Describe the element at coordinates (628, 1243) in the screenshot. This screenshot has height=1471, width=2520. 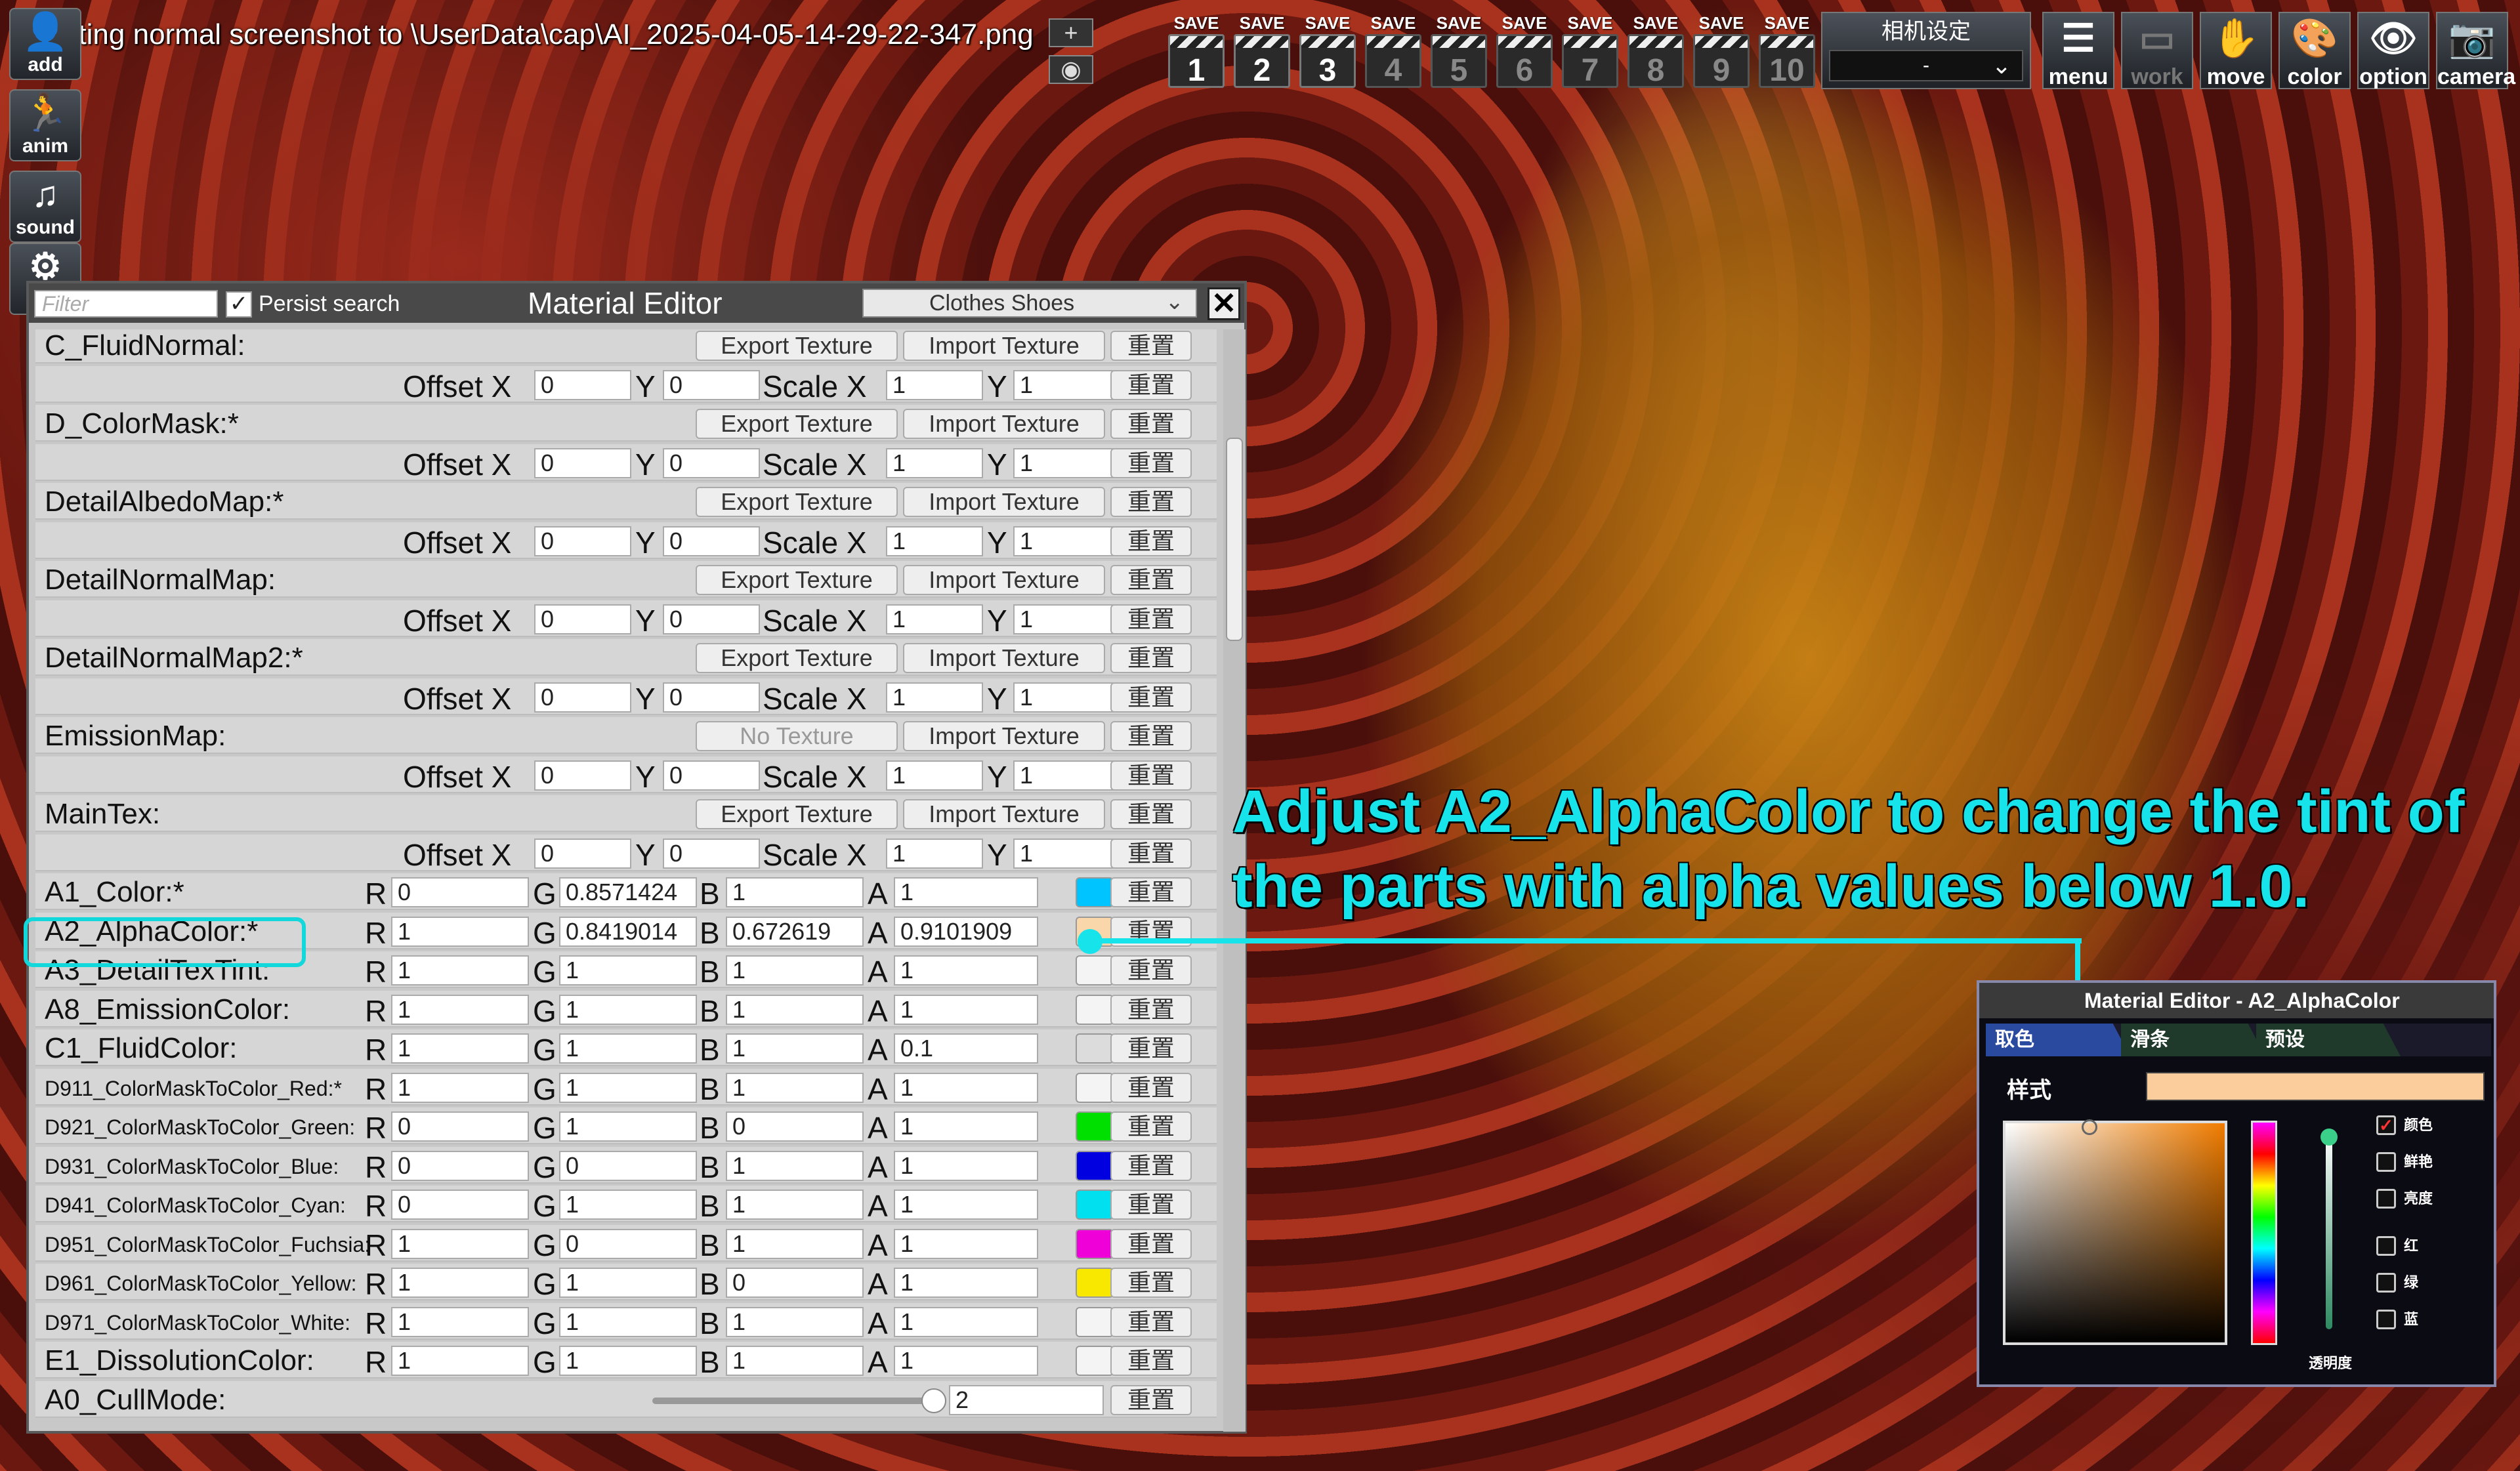
I see `g-input: 0` at that location.